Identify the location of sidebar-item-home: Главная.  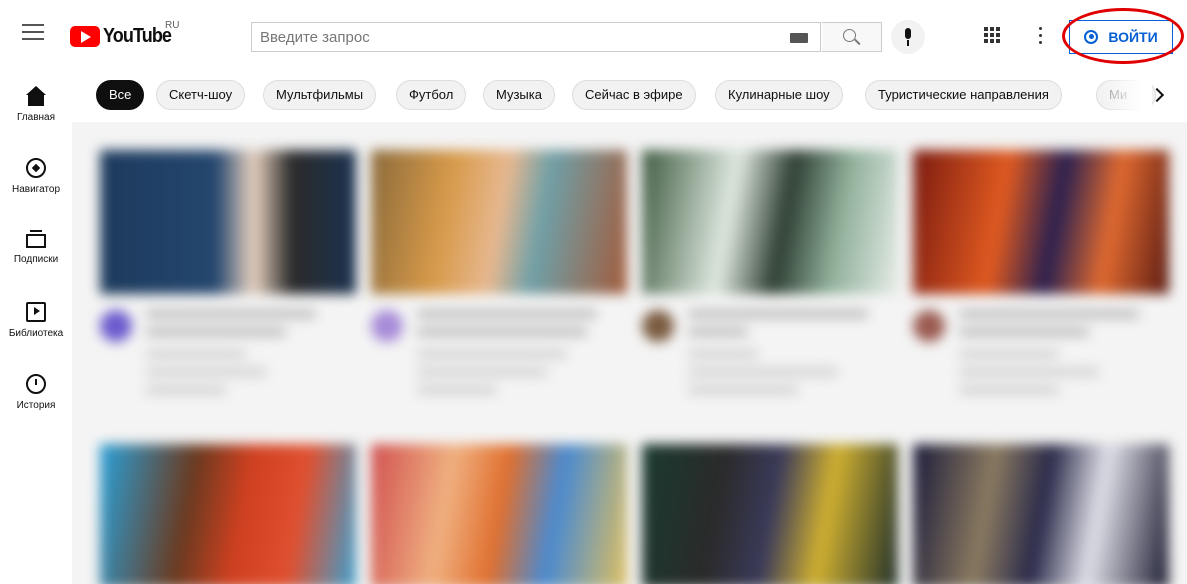
(36, 105).